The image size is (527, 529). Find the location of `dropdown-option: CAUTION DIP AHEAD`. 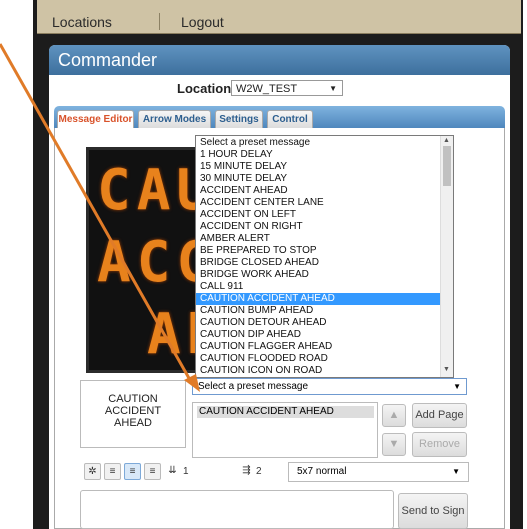

dropdown-option: CAUTION DIP AHEAD is located at coordinates (324, 335).